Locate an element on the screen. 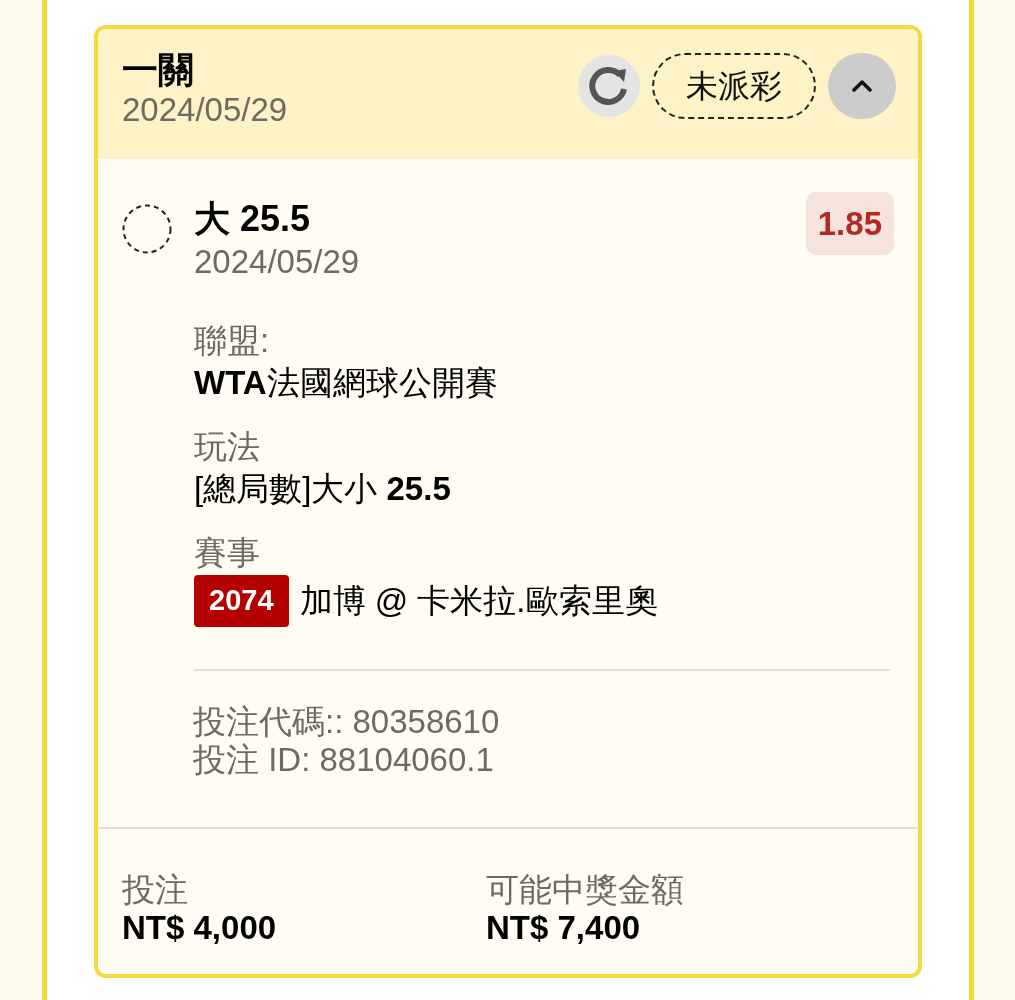  bet-code-text: 投注 ID: 88104060.1 is located at coordinates (343, 760).